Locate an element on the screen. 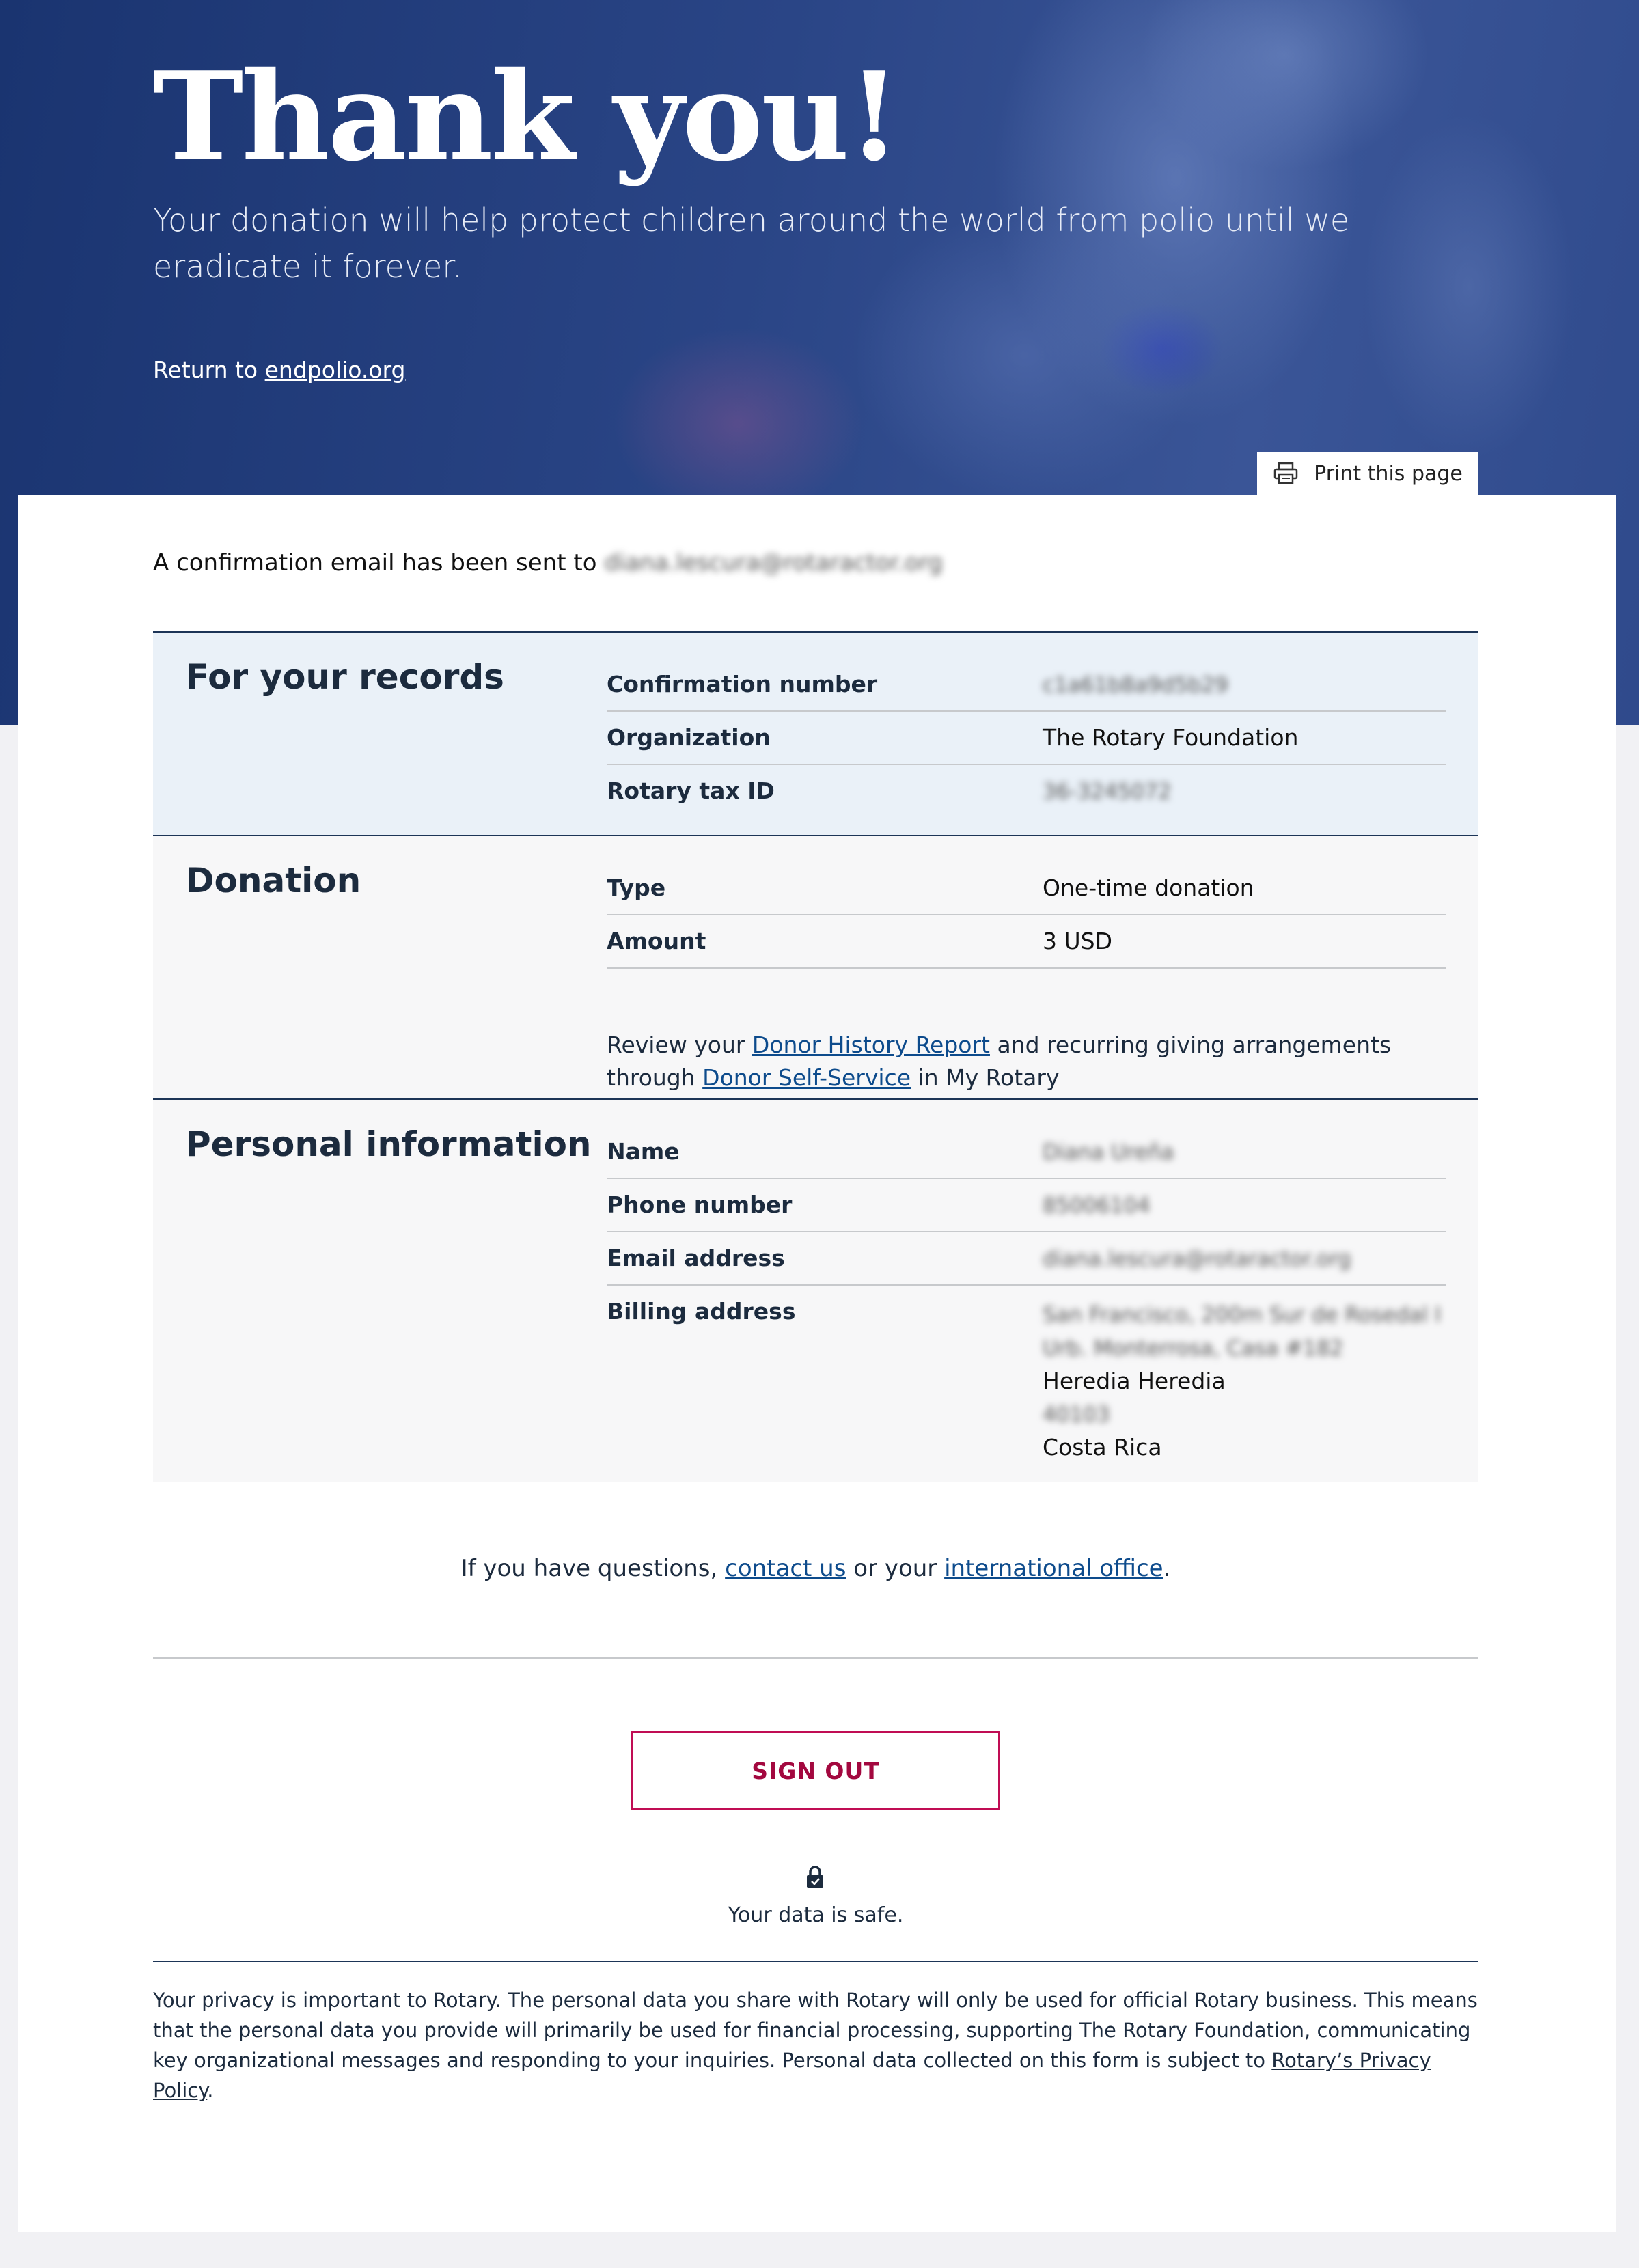 The height and width of the screenshot is (2268, 1639). address-line-5: Costa Rica is located at coordinates (1103, 1447).